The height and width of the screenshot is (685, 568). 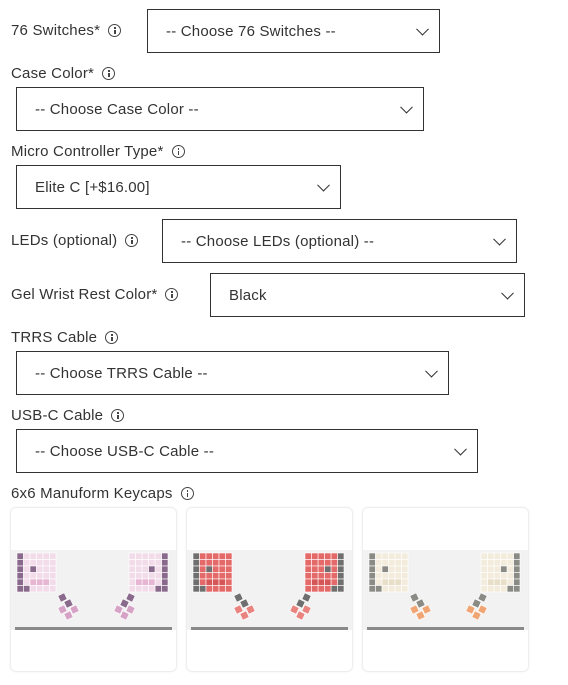 What do you see at coordinates (53, 73) in the screenshot?
I see `case-color-label-text: Case Color*` at bounding box center [53, 73].